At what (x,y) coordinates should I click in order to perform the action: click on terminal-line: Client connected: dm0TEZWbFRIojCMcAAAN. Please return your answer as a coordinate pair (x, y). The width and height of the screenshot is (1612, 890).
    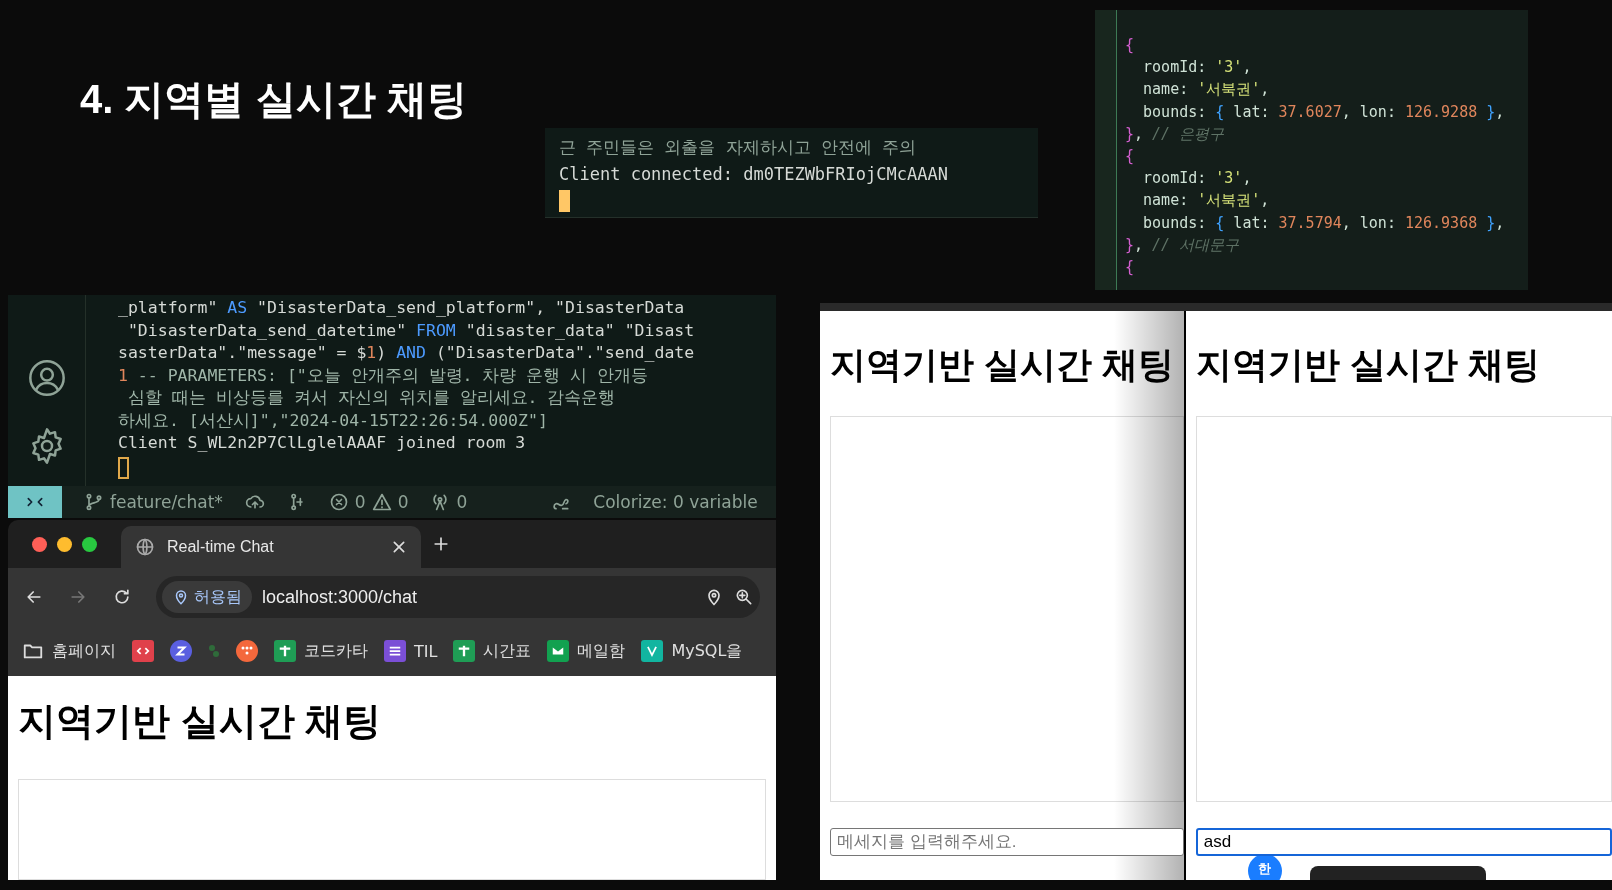
    Looking at the image, I should click on (754, 174).